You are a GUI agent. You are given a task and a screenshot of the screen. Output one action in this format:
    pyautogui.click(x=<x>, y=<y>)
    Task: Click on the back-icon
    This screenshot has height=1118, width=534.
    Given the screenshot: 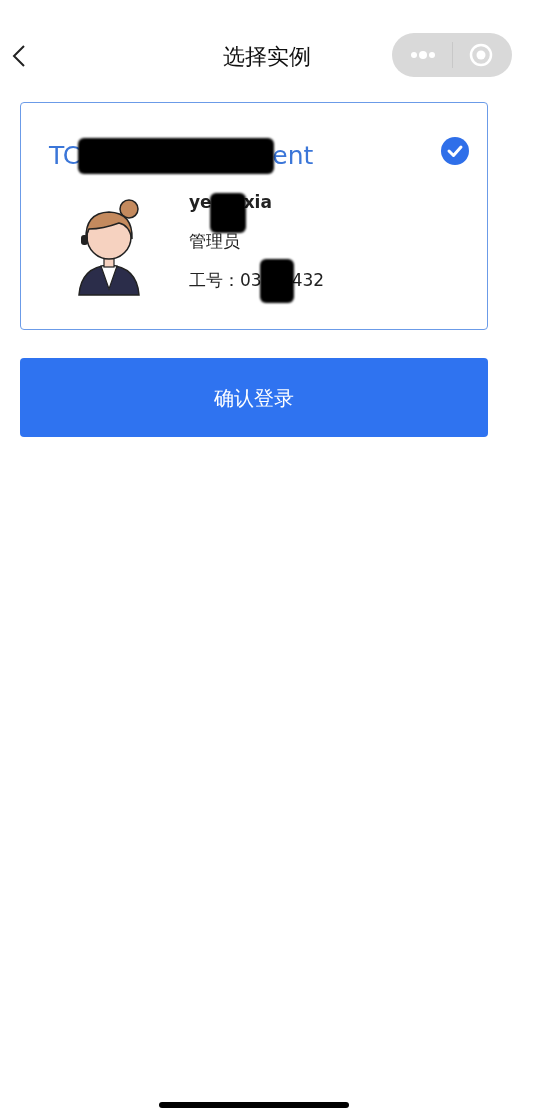 What is the action you would take?
    pyautogui.click(x=19, y=56)
    